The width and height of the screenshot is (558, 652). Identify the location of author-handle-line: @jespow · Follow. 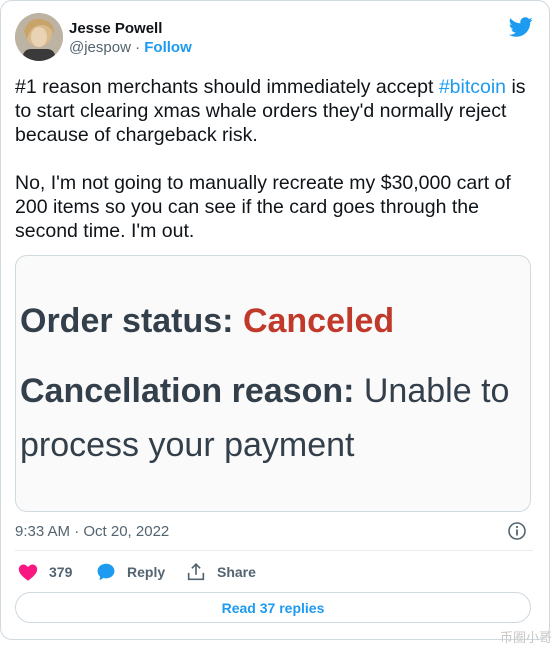
(130, 48).